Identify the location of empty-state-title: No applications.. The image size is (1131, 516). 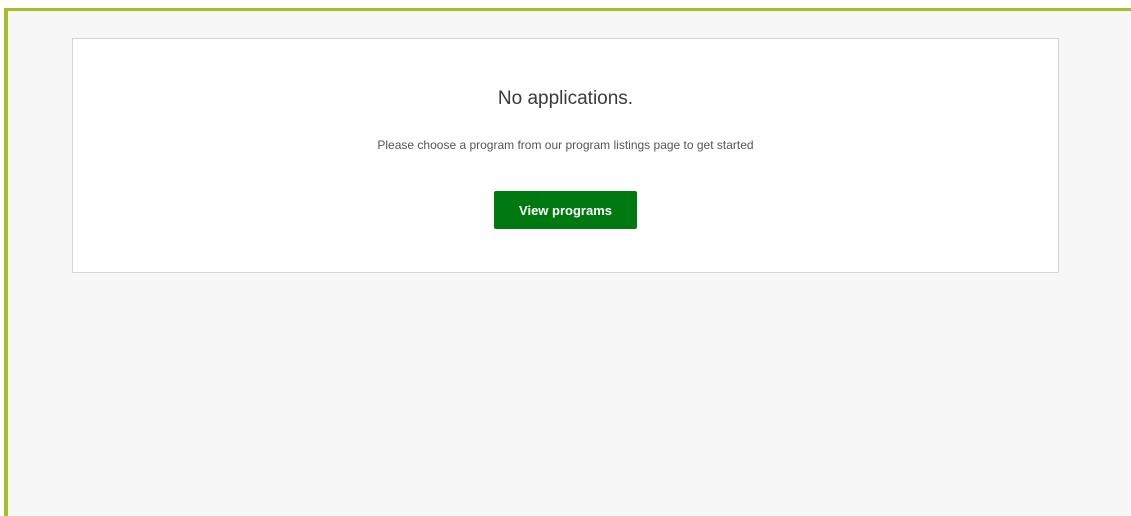
(565, 98).